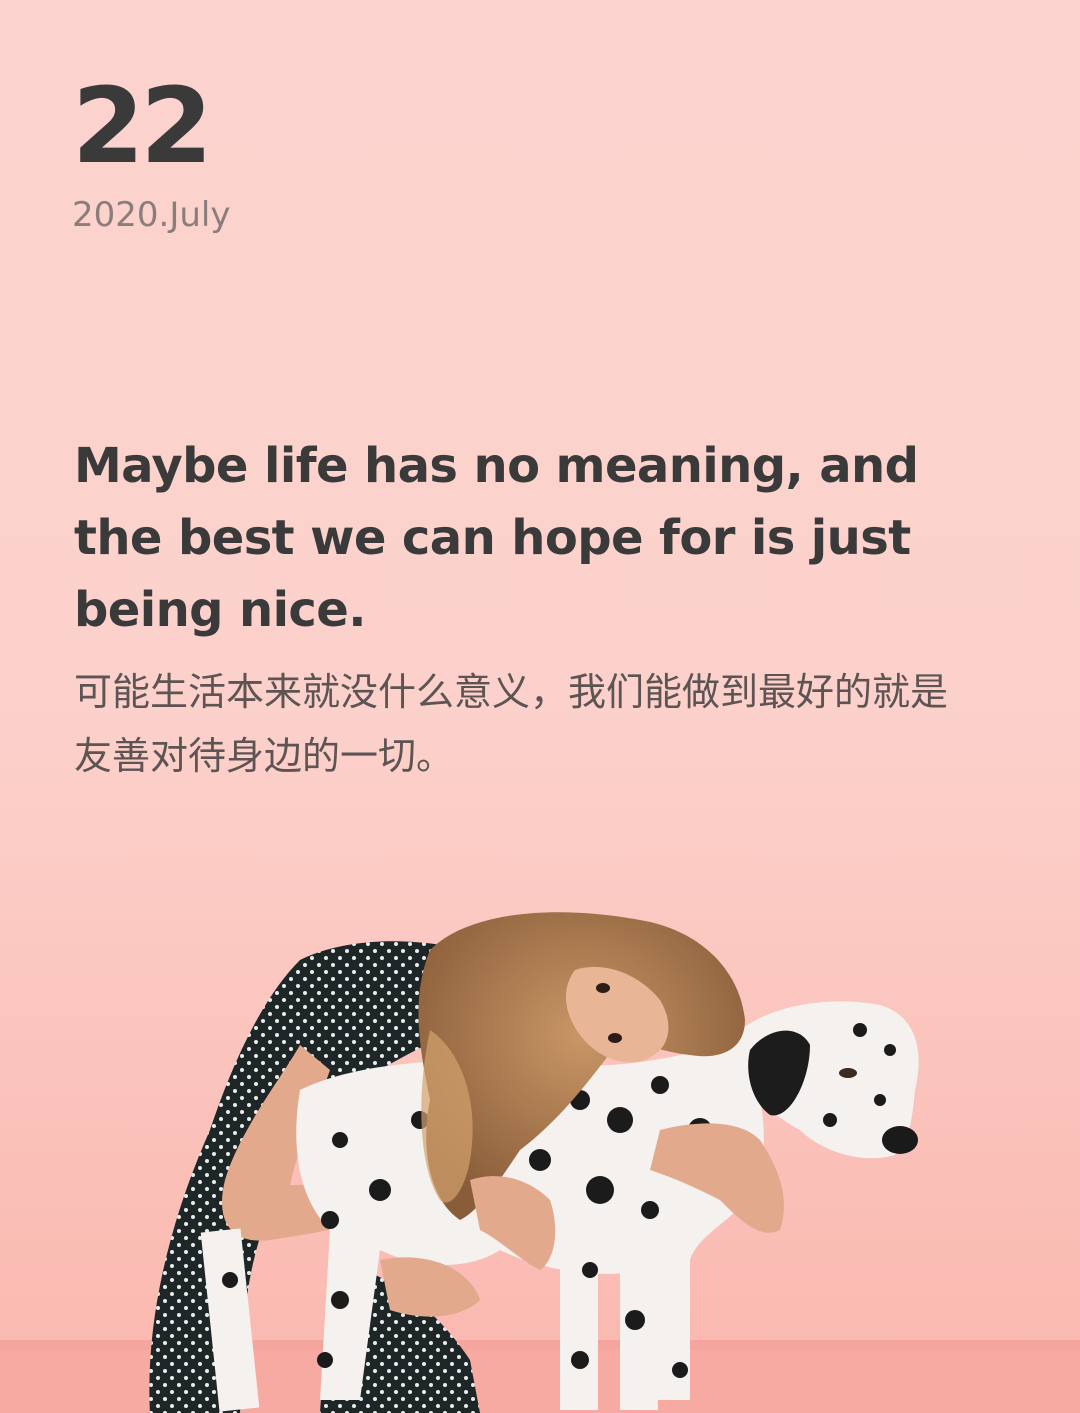 The width and height of the screenshot is (1080, 1413). I want to click on month-year-label: 2020.July, so click(151, 215).